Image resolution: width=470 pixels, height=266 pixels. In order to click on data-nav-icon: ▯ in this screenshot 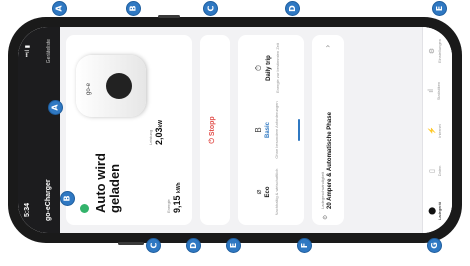, I will do `click(432, 171)`.